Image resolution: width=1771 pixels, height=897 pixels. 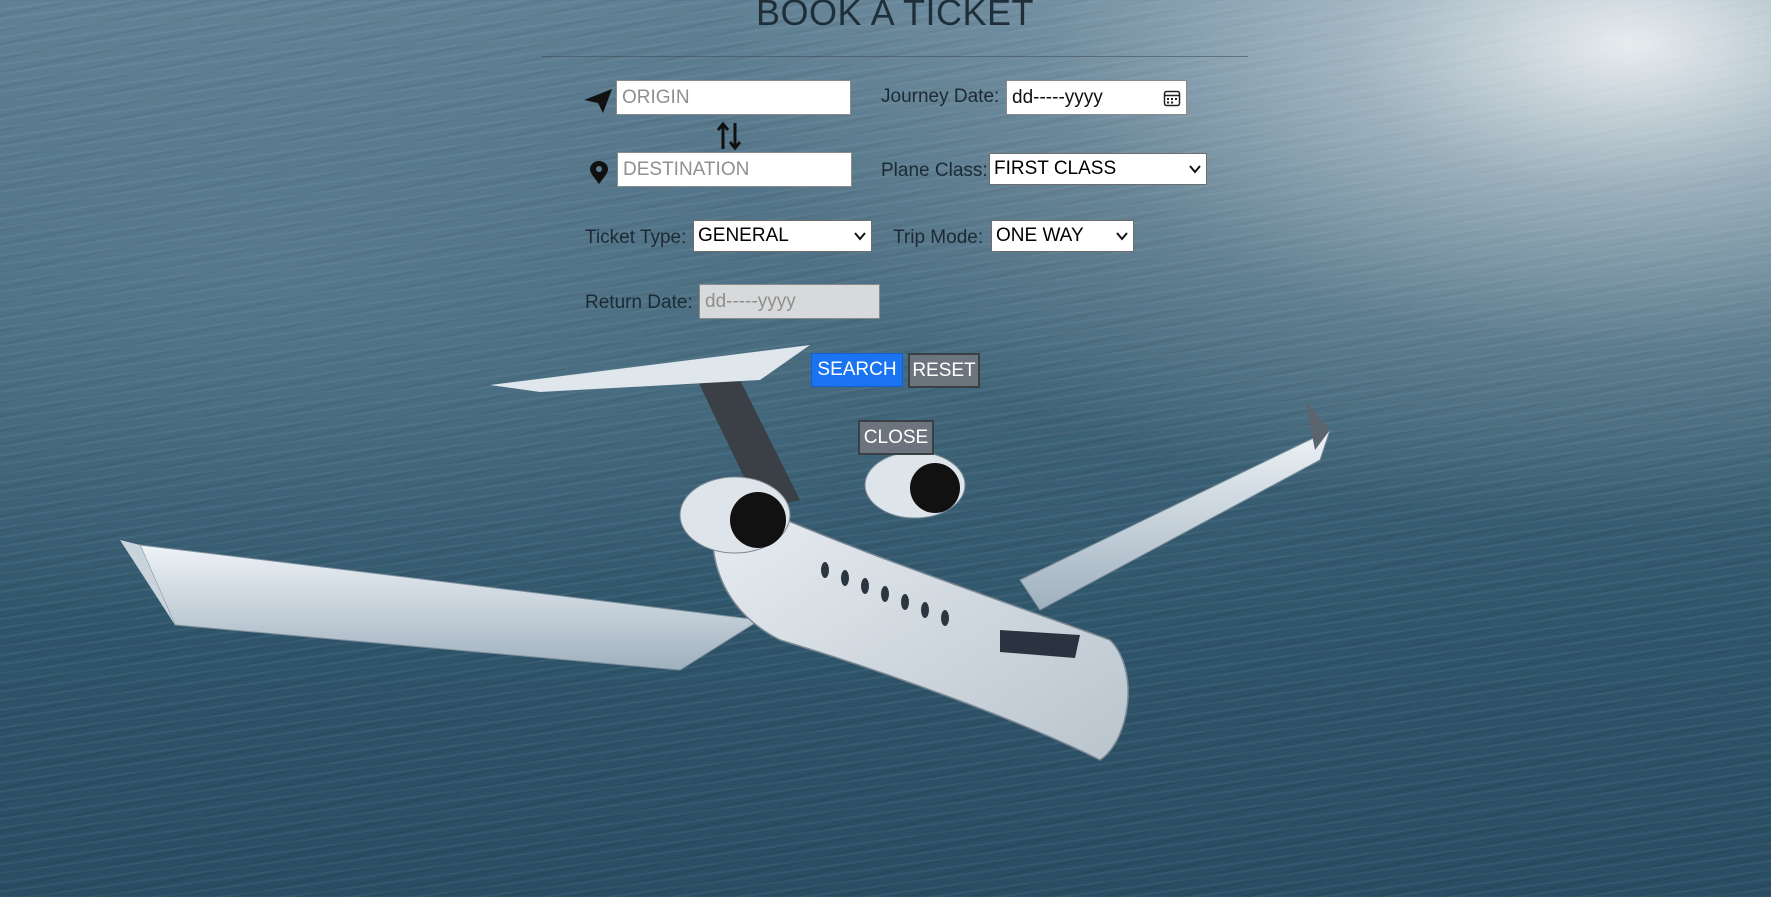 What do you see at coordinates (789, 301) in the screenshot?
I see `return-date-input: dd-----yyyy` at bounding box center [789, 301].